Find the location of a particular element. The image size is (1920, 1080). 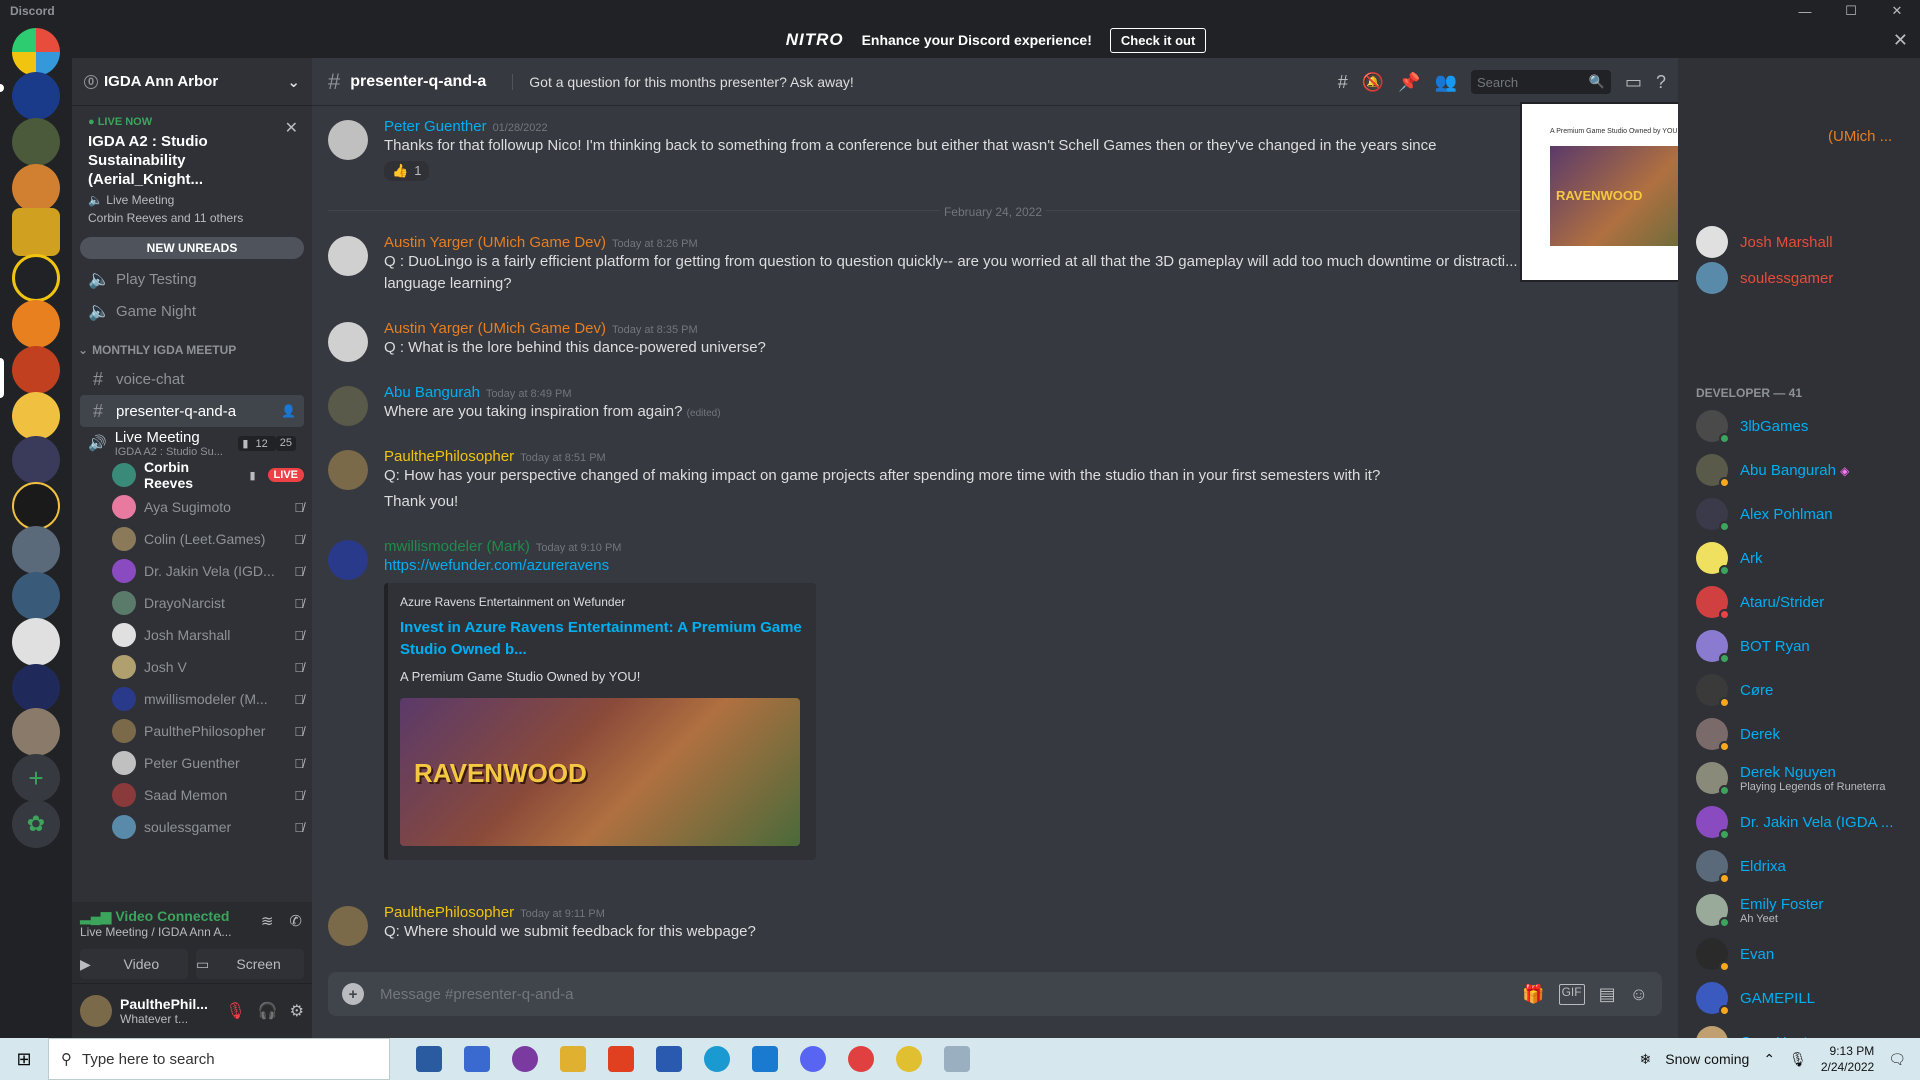

message-input: Message #presenter-q-and-a is located at coordinates (476, 994).